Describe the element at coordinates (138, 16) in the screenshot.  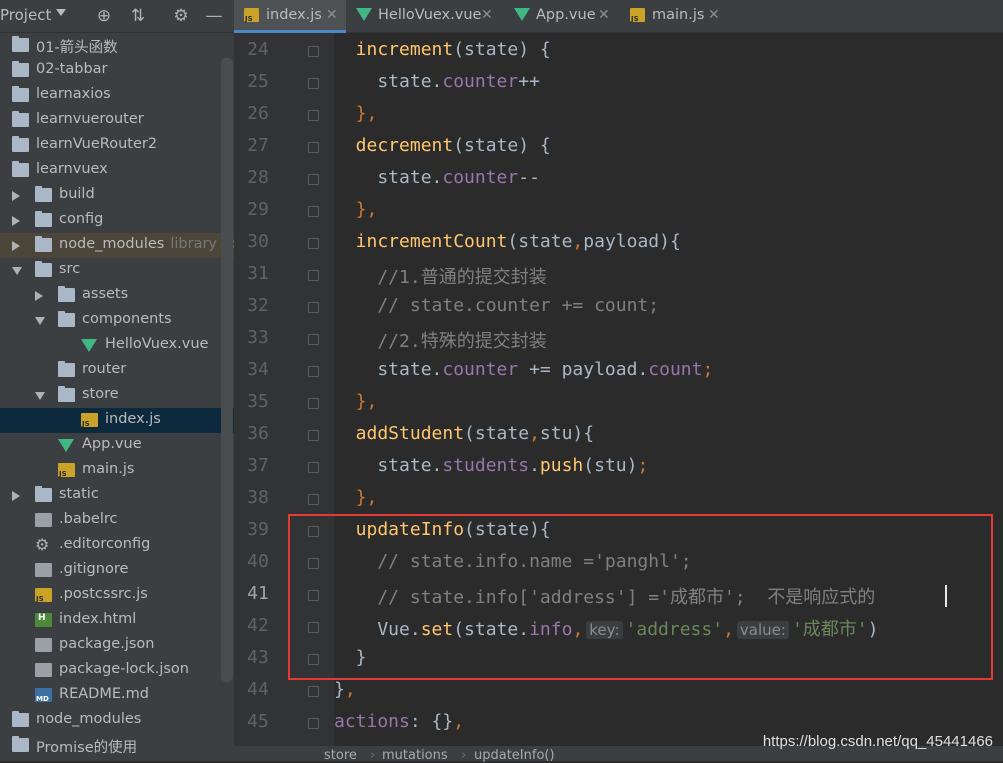
I see `collapse-icon: ⇅` at that location.